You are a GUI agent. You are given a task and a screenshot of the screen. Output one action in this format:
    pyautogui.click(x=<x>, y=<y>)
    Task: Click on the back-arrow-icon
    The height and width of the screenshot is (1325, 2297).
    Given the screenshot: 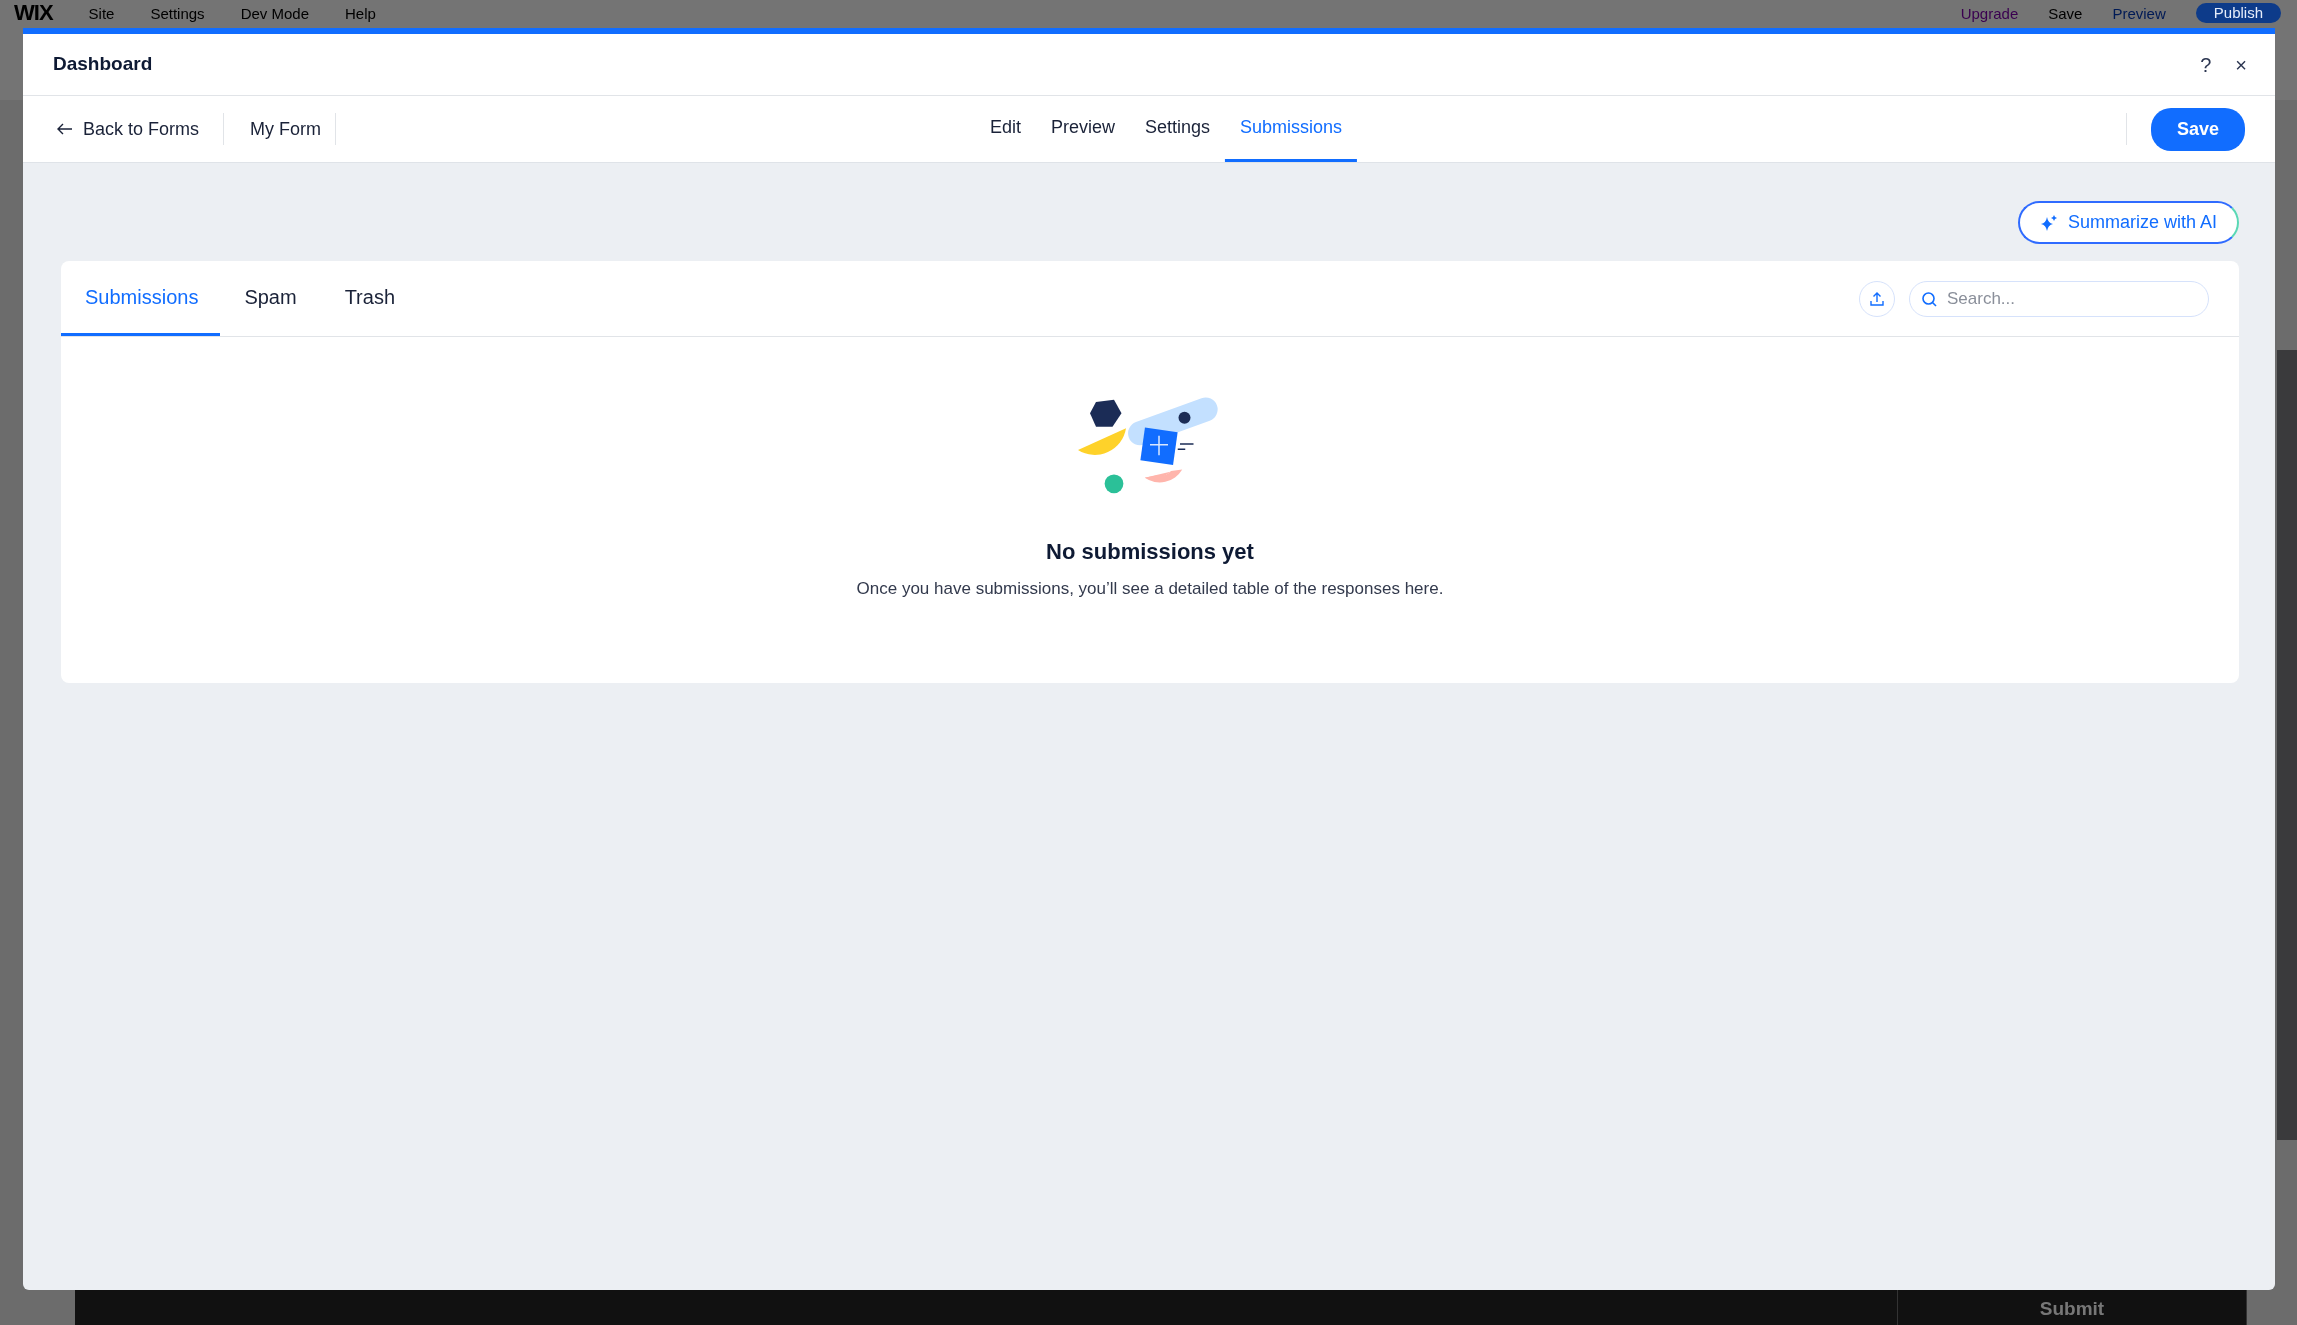 What is the action you would take?
    pyautogui.click(x=65, y=129)
    